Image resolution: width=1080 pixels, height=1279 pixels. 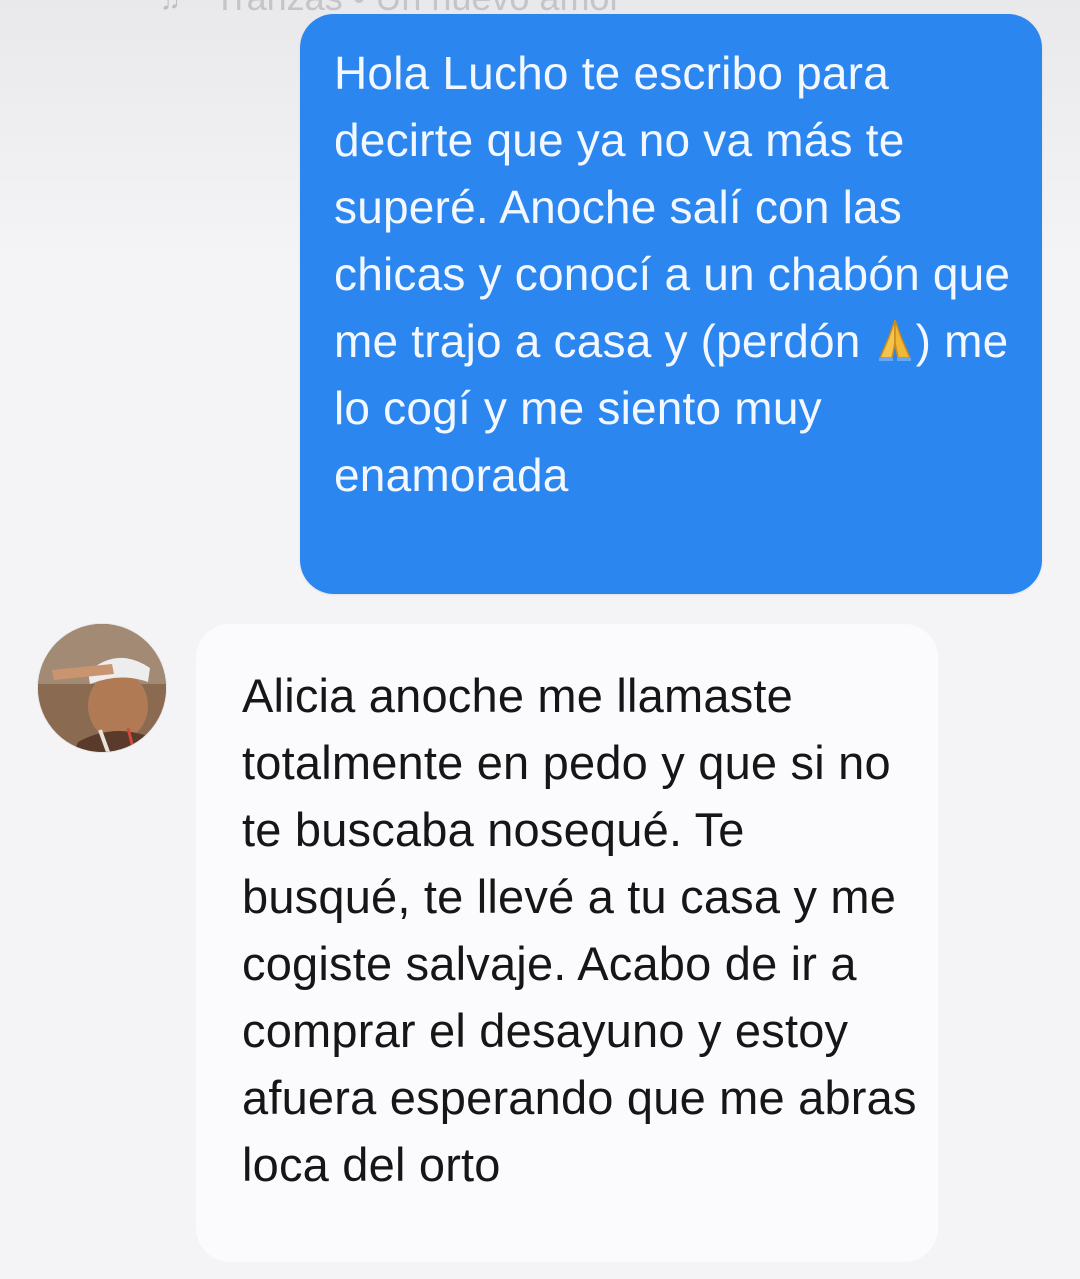 What do you see at coordinates (895, 336) in the screenshot?
I see `folded-hands-icon` at bounding box center [895, 336].